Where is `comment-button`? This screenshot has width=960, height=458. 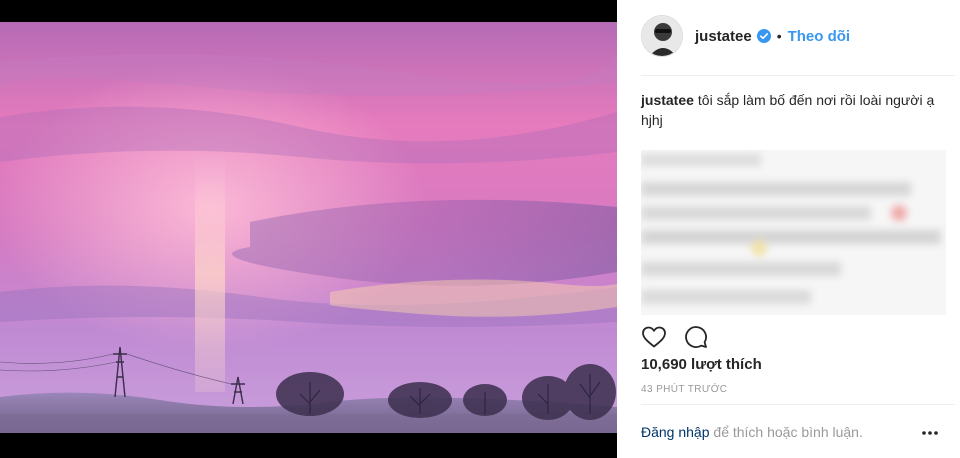 comment-button is located at coordinates (696, 337).